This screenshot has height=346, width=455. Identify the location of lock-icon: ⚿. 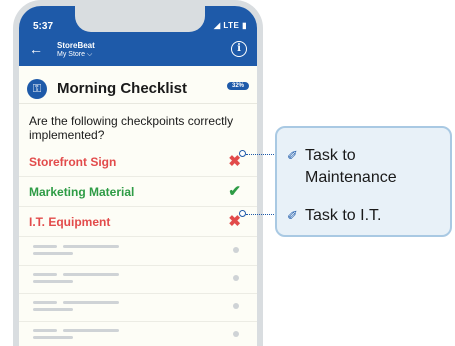
(37, 88).